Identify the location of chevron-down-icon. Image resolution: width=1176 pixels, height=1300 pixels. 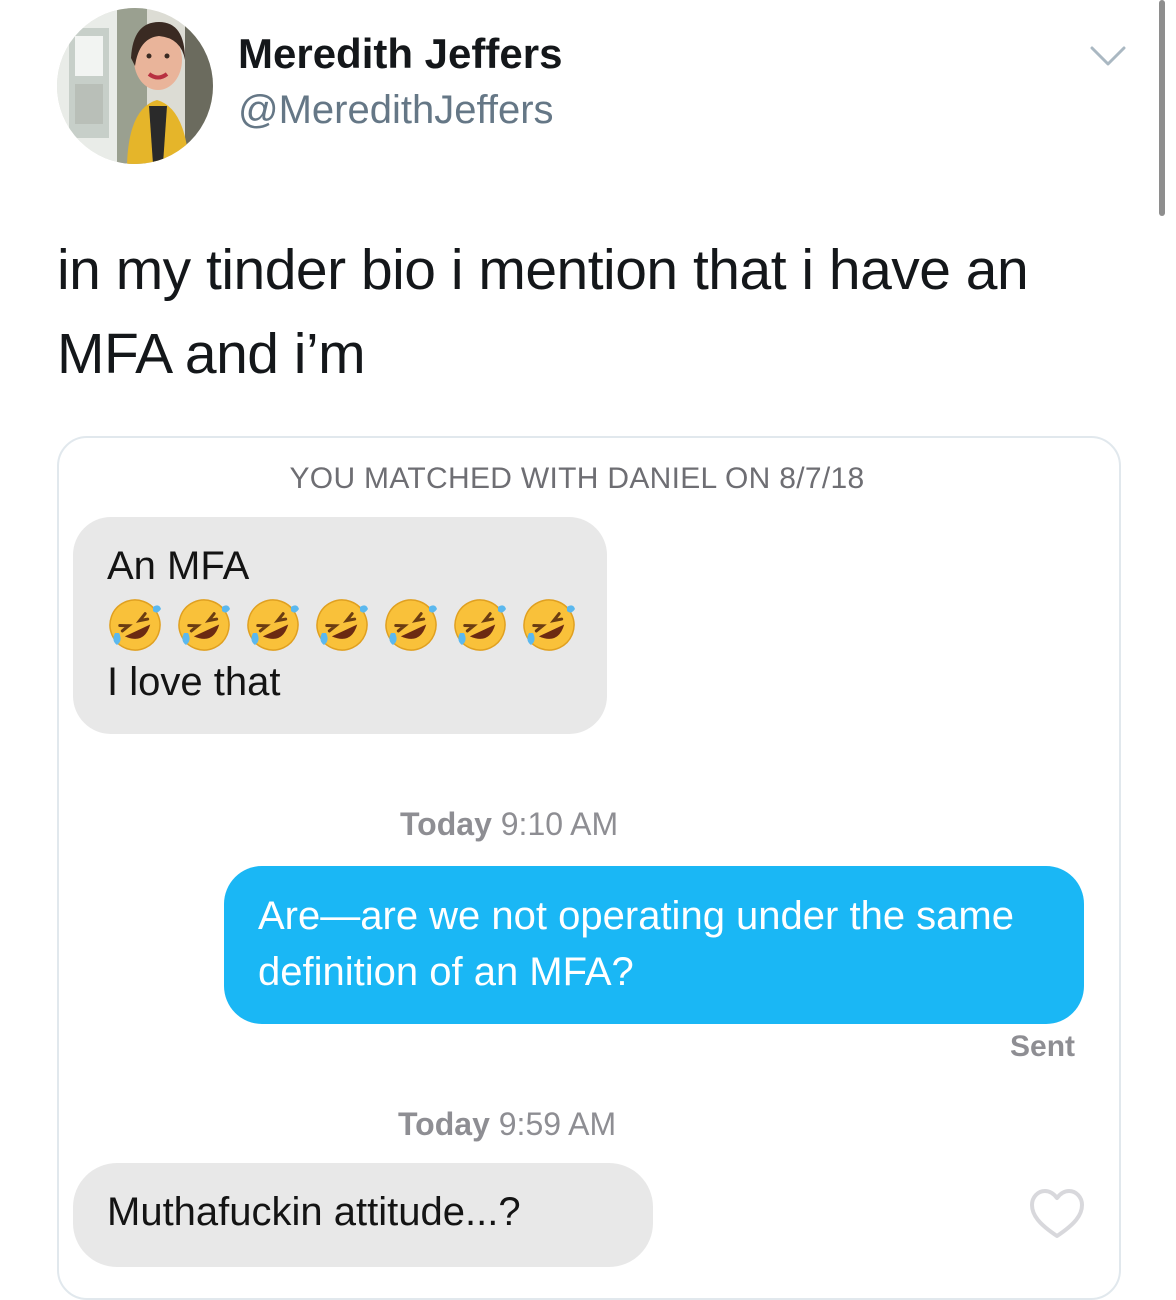
(1108, 56).